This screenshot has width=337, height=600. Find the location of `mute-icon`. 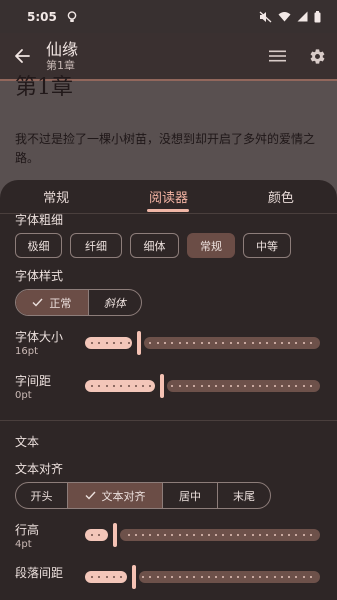

mute-icon is located at coordinates (265, 16).